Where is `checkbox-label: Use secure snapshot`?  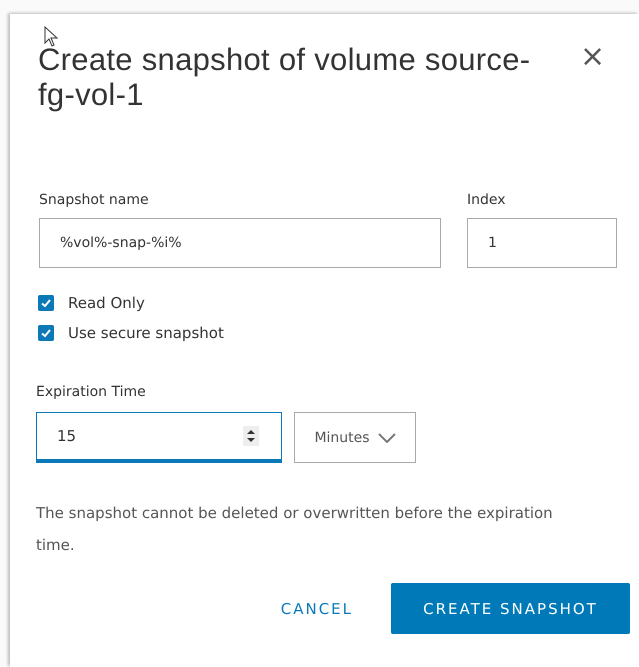 checkbox-label: Use secure snapshot is located at coordinates (146, 333).